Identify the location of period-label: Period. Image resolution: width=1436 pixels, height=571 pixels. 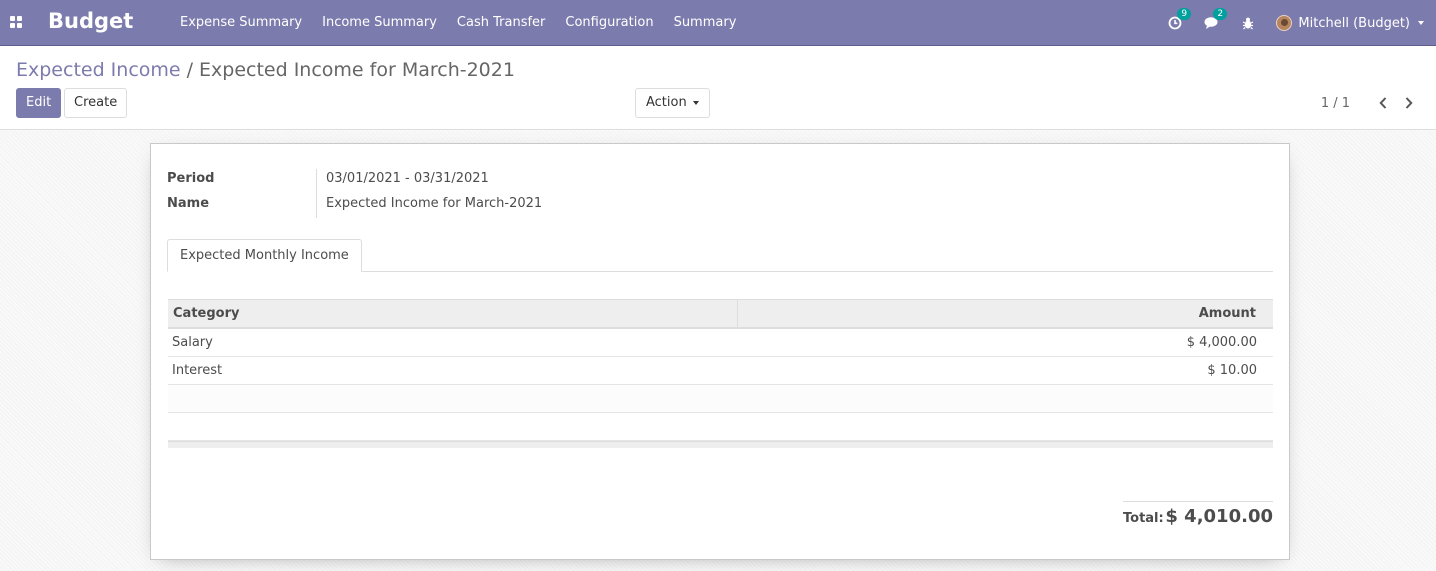
(191, 178).